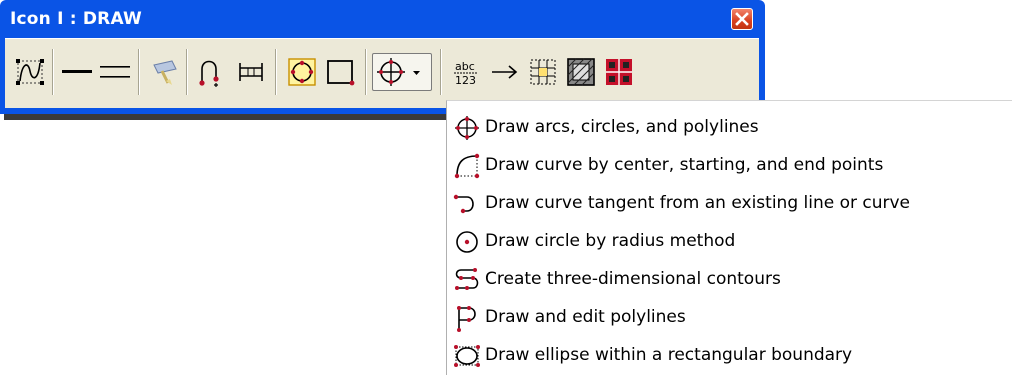 The height and width of the screenshot is (375, 1012). I want to click on curve-center-icon, so click(467, 166).